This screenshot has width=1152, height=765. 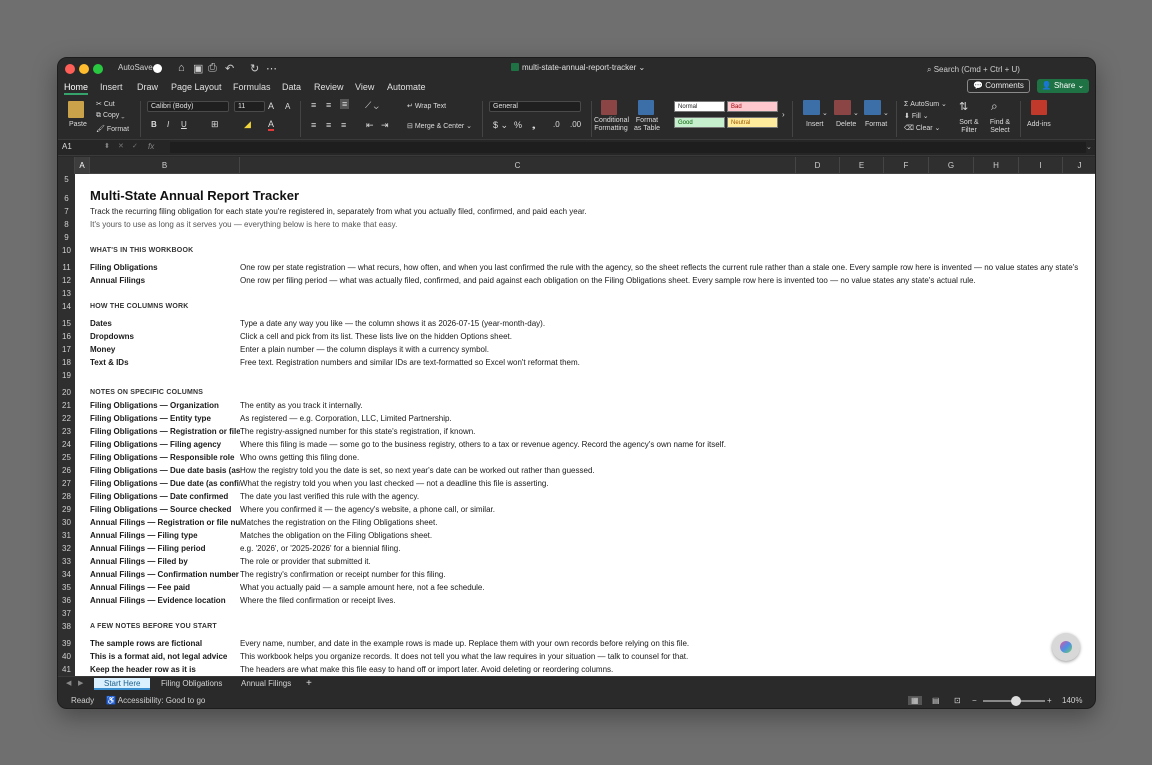 What do you see at coordinates (181, 68) in the screenshot?
I see `home-icon: ⌂` at bounding box center [181, 68].